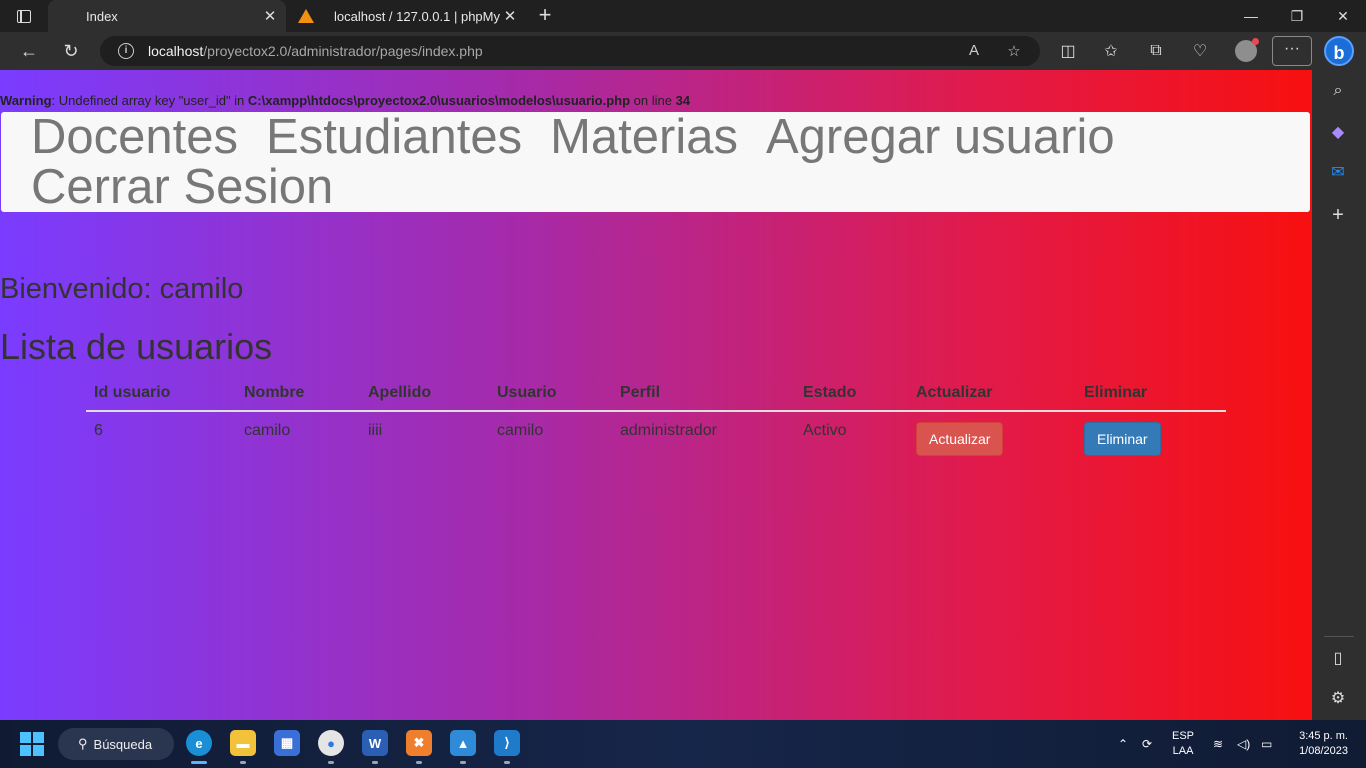  I want to click on cell-usuario: camilo, so click(520, 430).